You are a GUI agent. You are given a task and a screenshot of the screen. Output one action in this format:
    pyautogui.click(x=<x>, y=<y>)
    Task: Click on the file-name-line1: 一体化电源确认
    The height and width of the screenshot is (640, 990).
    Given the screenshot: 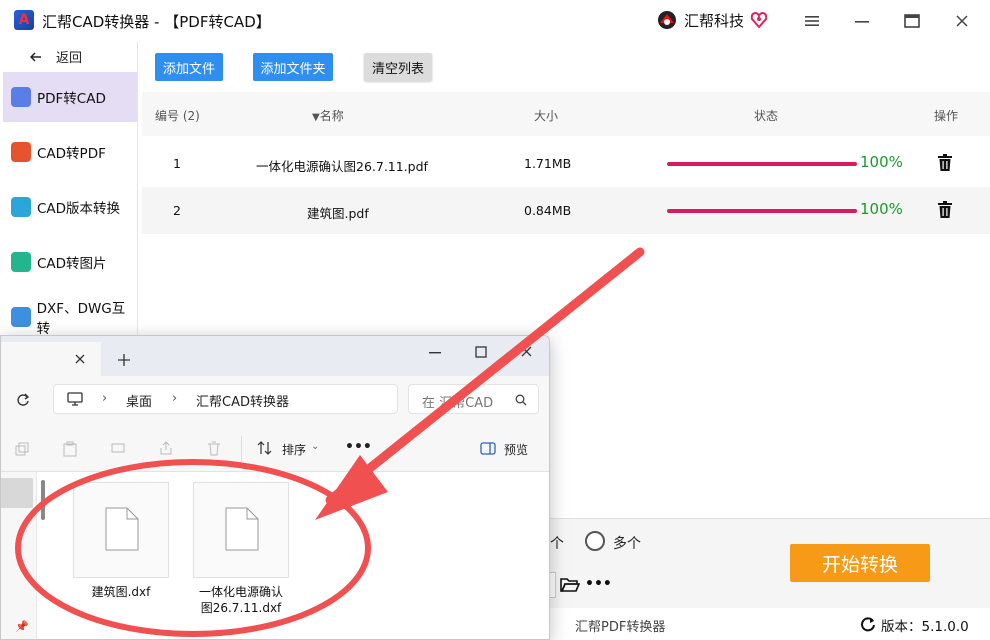 What is the action you would take?
    pyautogui.click(x=241, y=592)
    